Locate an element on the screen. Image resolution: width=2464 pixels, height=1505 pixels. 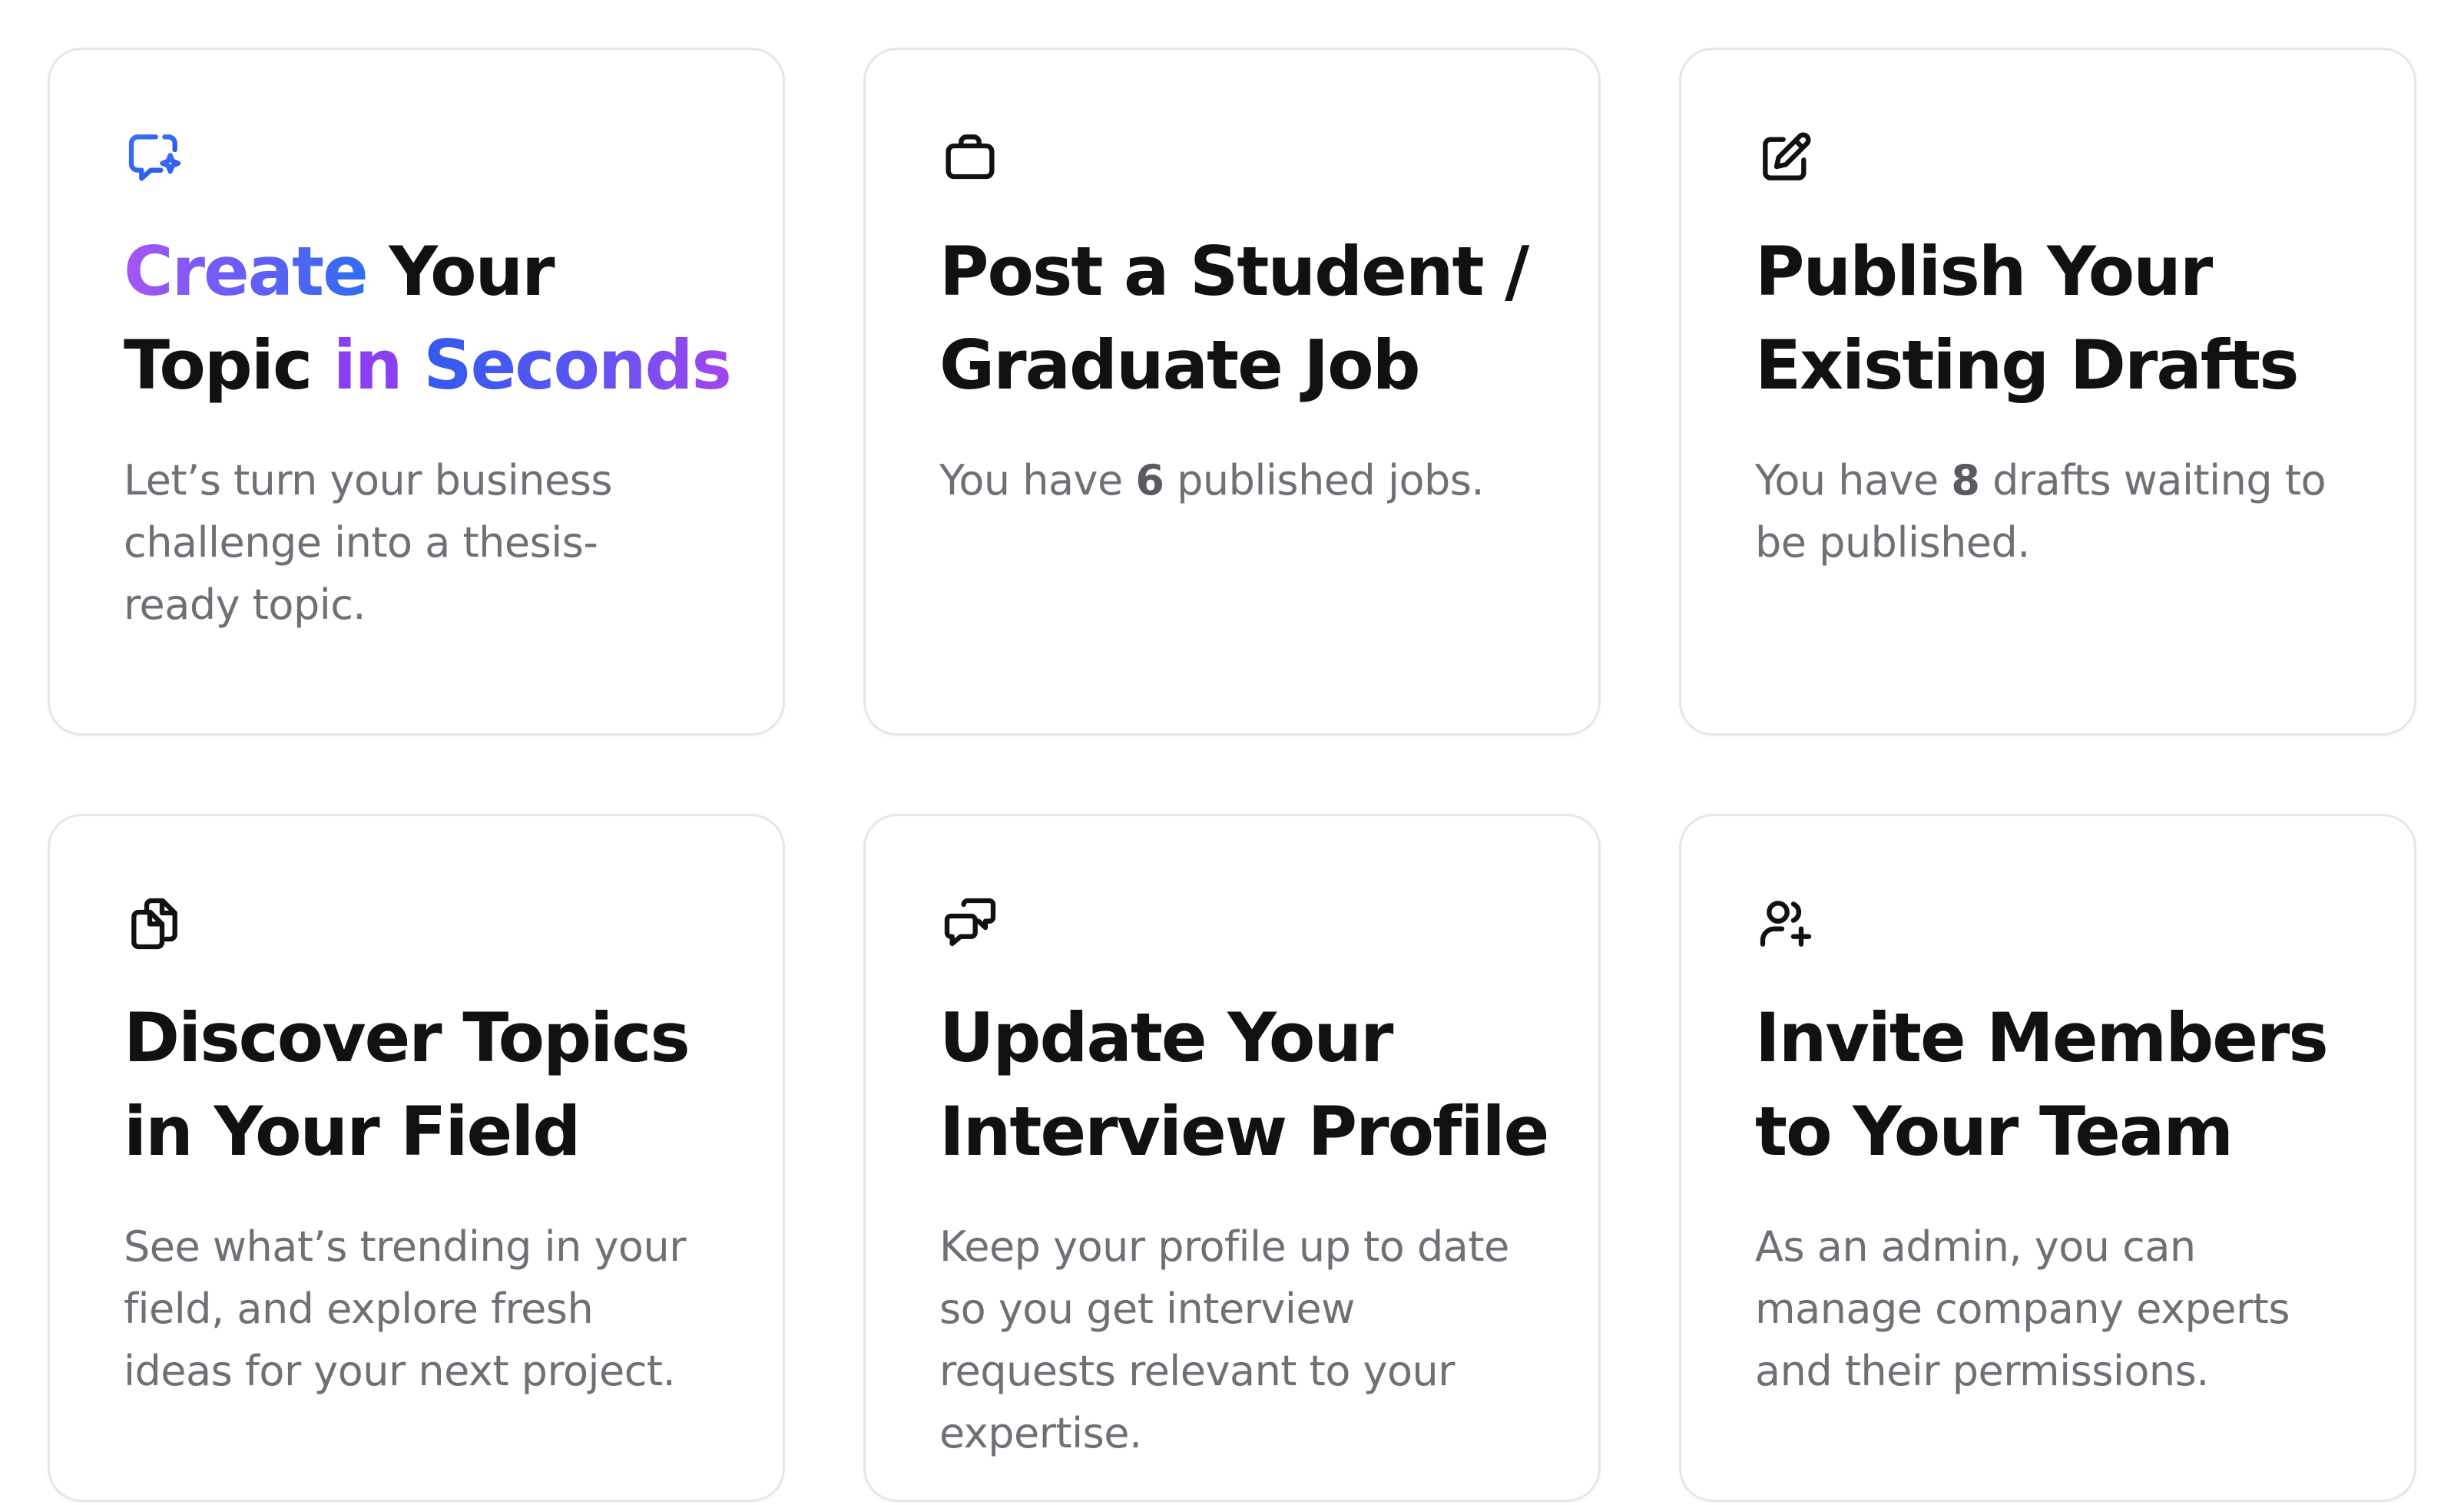
title-topic: Topic is located at coordinates (228, 366).